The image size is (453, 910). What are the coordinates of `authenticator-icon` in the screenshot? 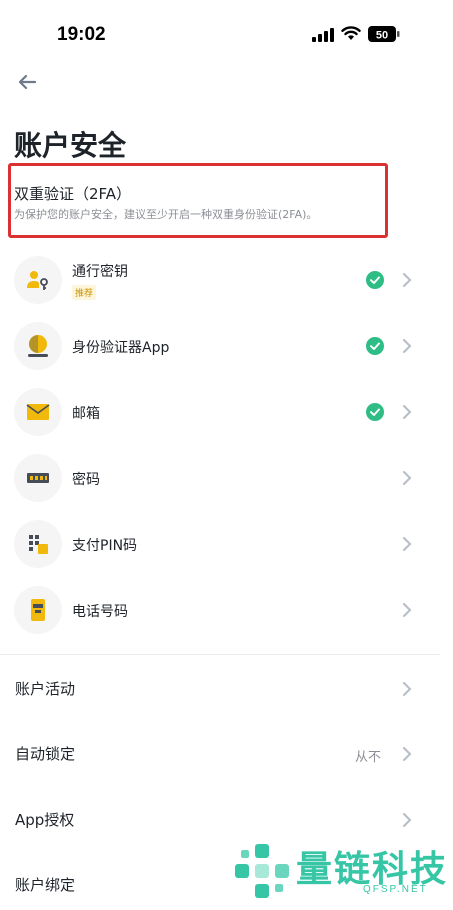 It's located at (38, 346).